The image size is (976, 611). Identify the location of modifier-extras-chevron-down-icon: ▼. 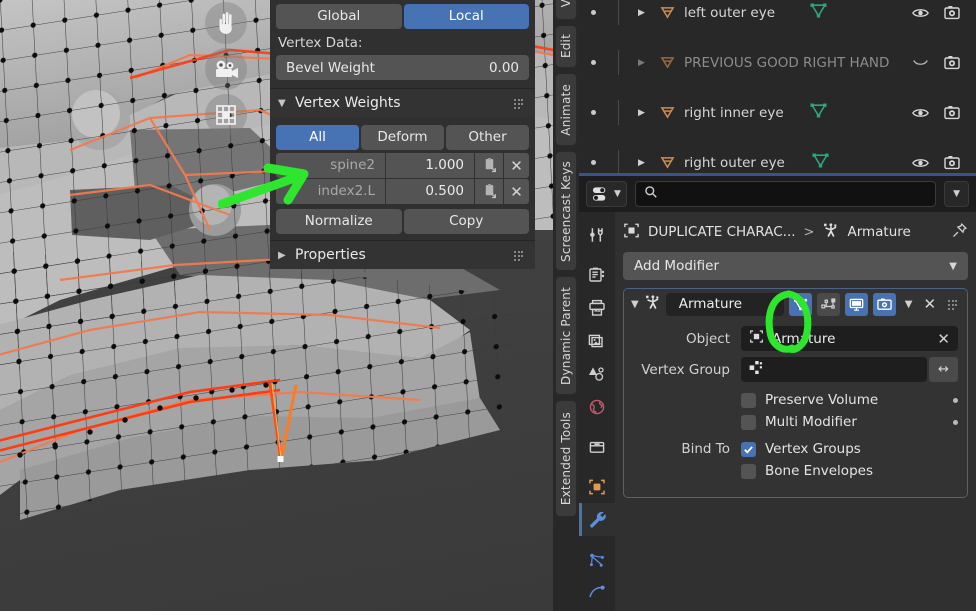
(909, 304).